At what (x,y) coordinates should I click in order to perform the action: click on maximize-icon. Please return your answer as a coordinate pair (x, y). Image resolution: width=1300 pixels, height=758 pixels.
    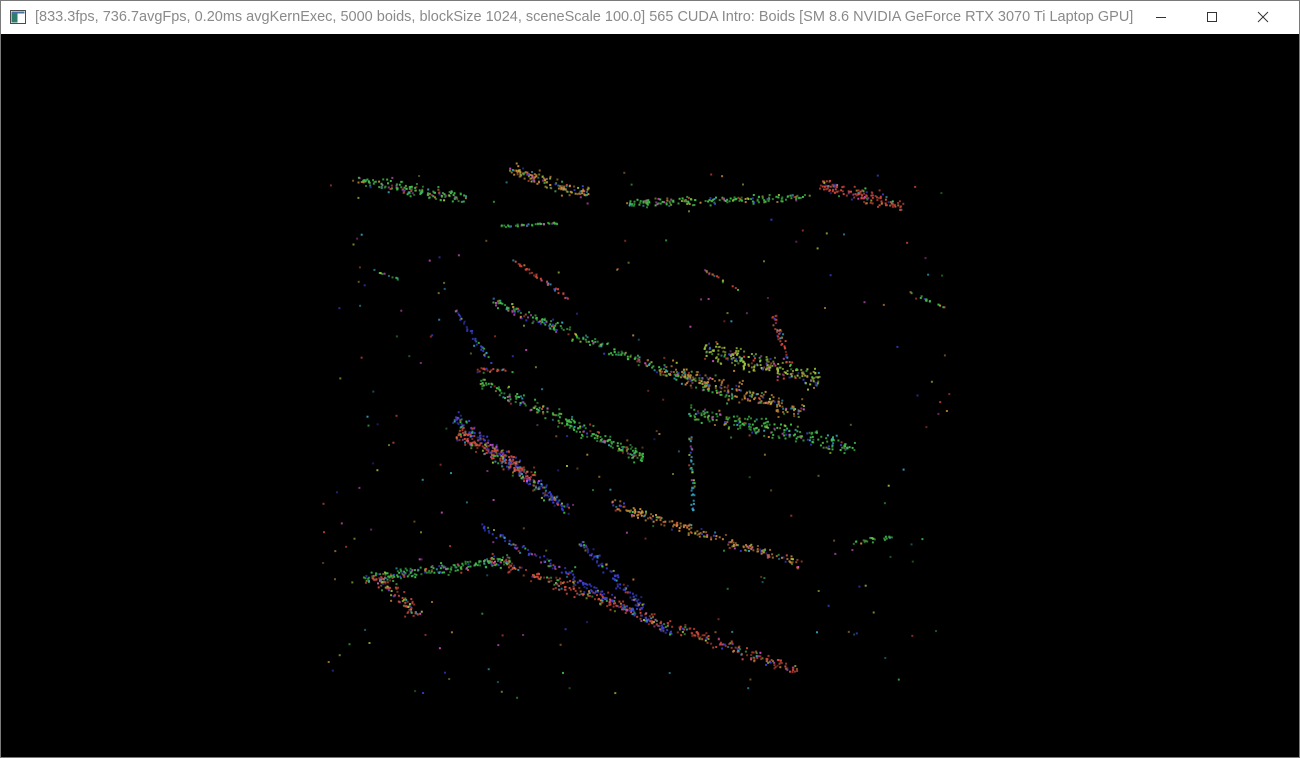
    Looking at the image, I should click on (1212, 17).